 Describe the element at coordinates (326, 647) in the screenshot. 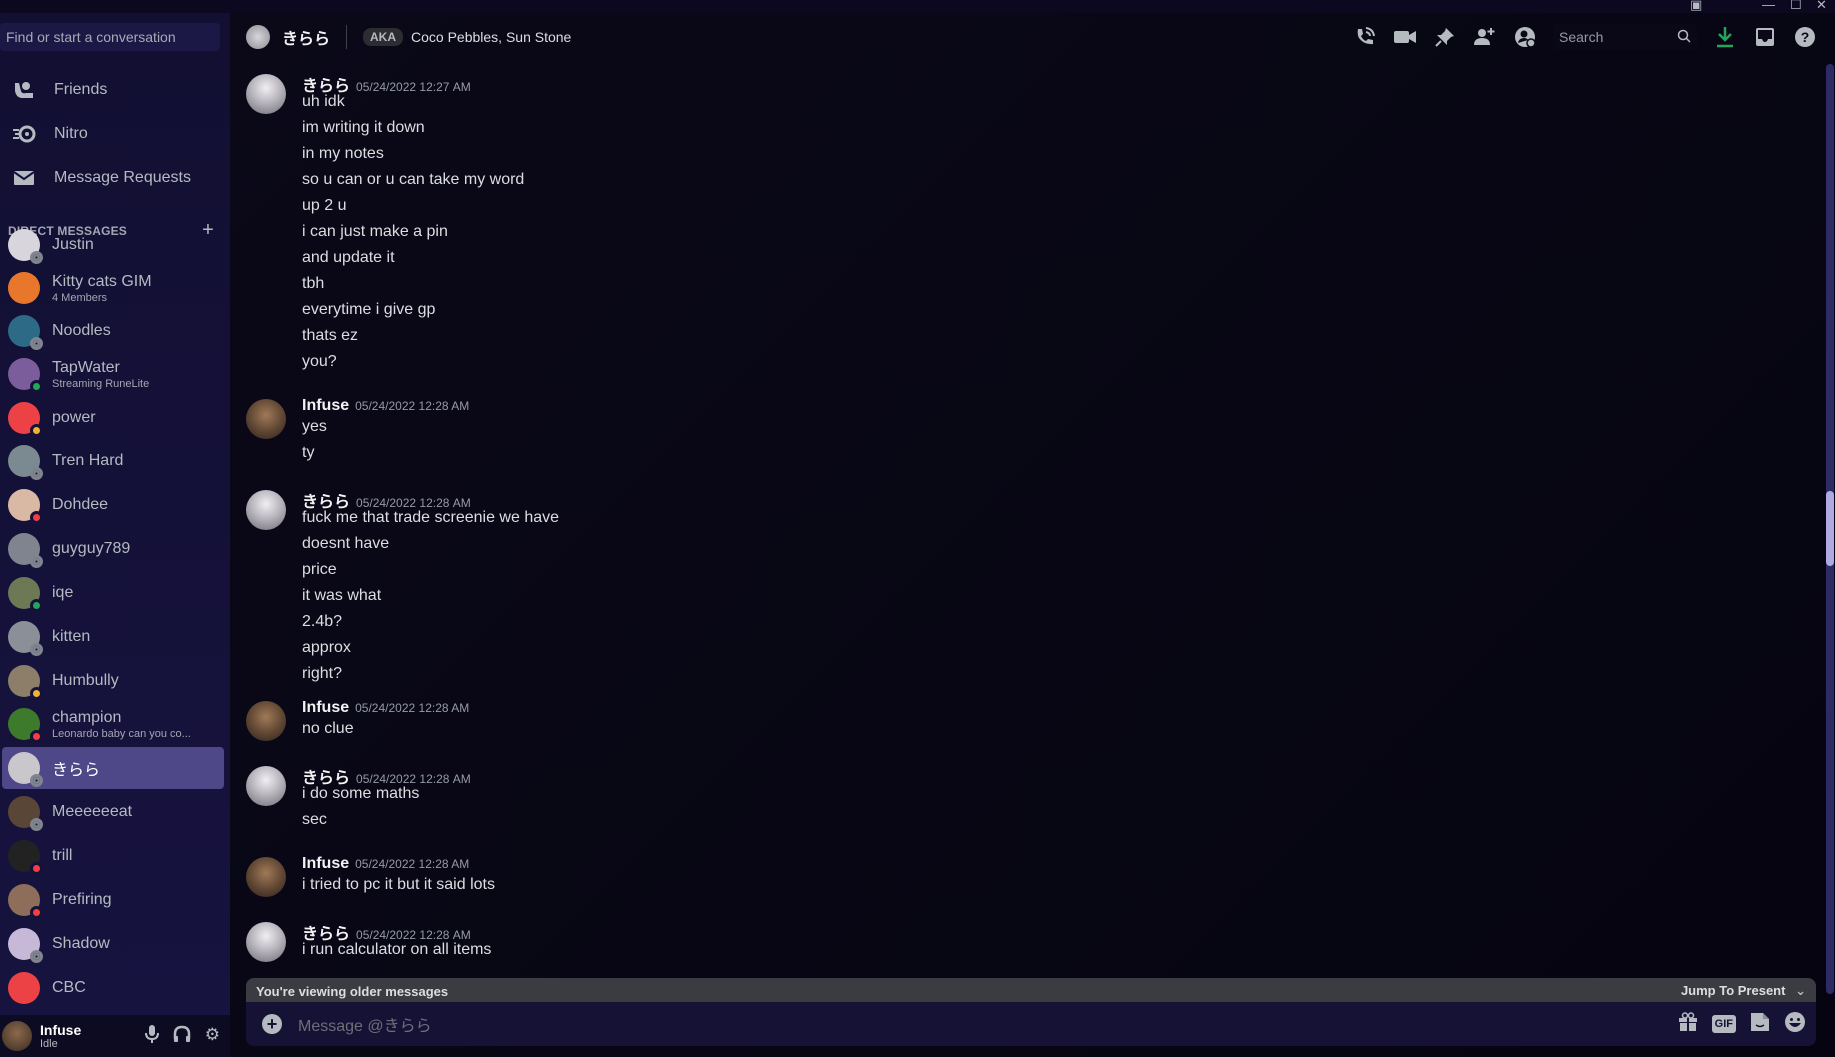

I see `message-line: approx` at that location.